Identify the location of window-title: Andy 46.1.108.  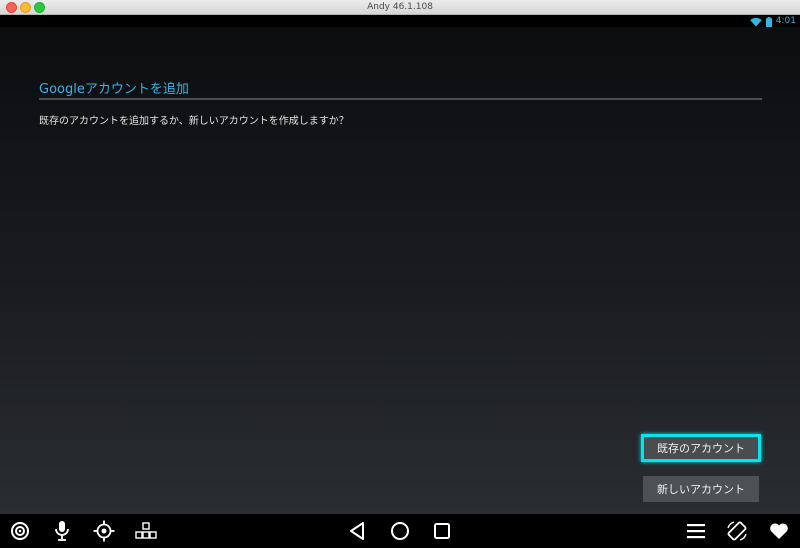
(400, 7).